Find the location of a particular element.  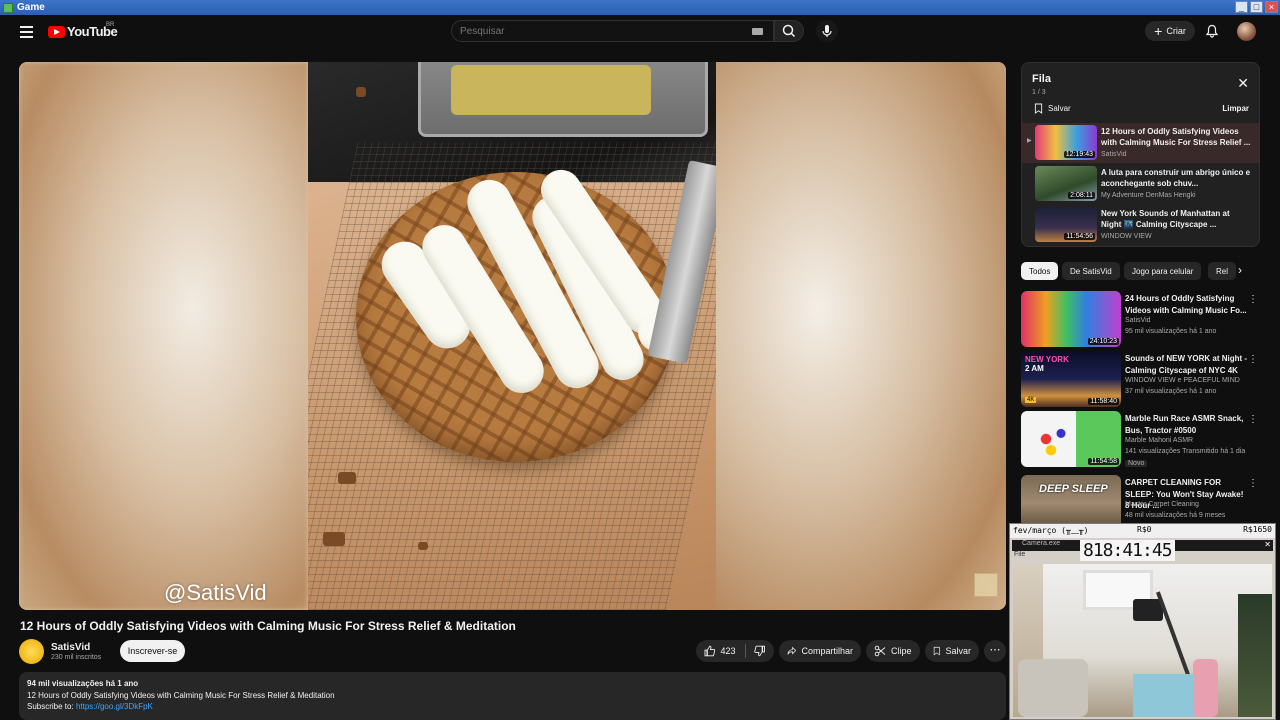

clip-label: Clipe is located at coordinates (901, 651).